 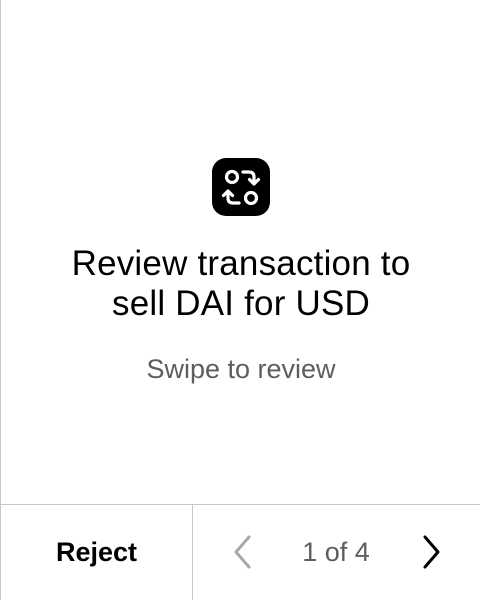 What do you see at coordinates (97, 552) in the screenshot?
I see `reject-button: Reject` at bounding box center [97, 552].